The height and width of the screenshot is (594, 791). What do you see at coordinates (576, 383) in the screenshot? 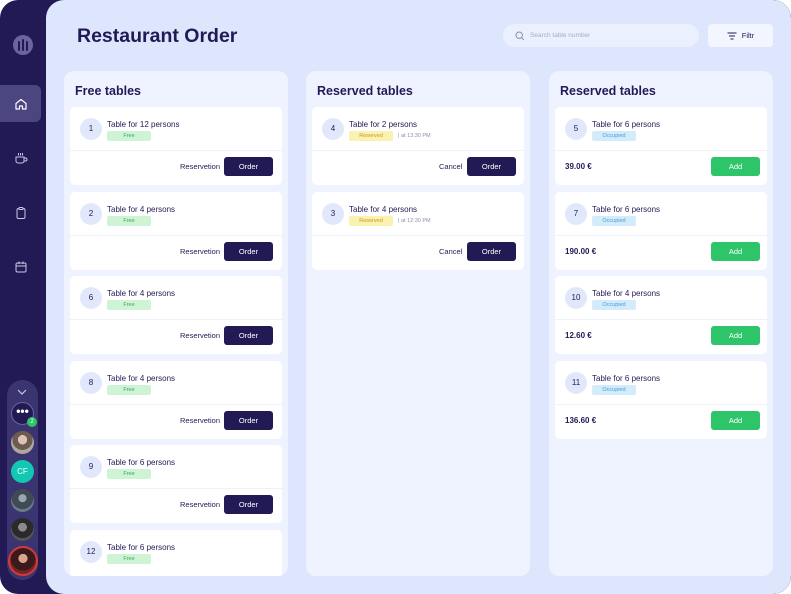
I see `table-number: 11` at bounding box center [576, 383].